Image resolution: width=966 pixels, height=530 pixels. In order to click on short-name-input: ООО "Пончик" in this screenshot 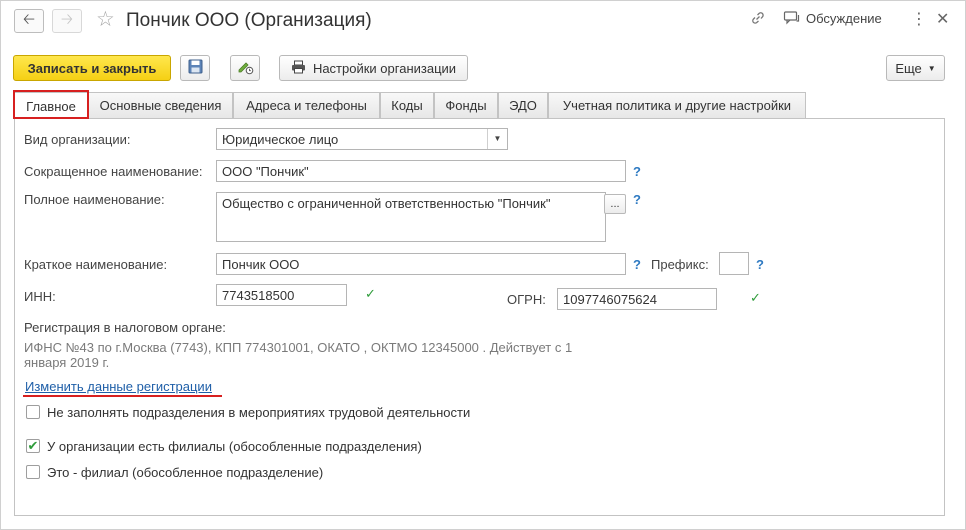, I will do `click(421, 171)`.